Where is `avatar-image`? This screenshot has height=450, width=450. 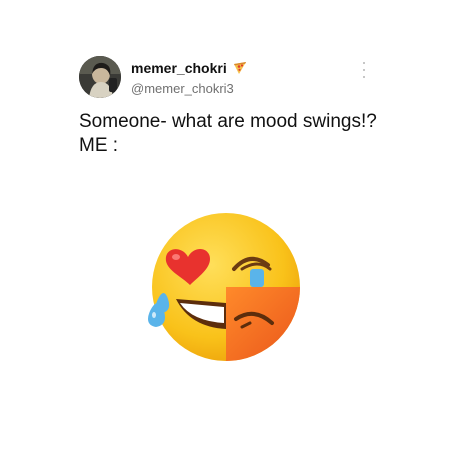
avatar-image is located at coordinates (100, 77).